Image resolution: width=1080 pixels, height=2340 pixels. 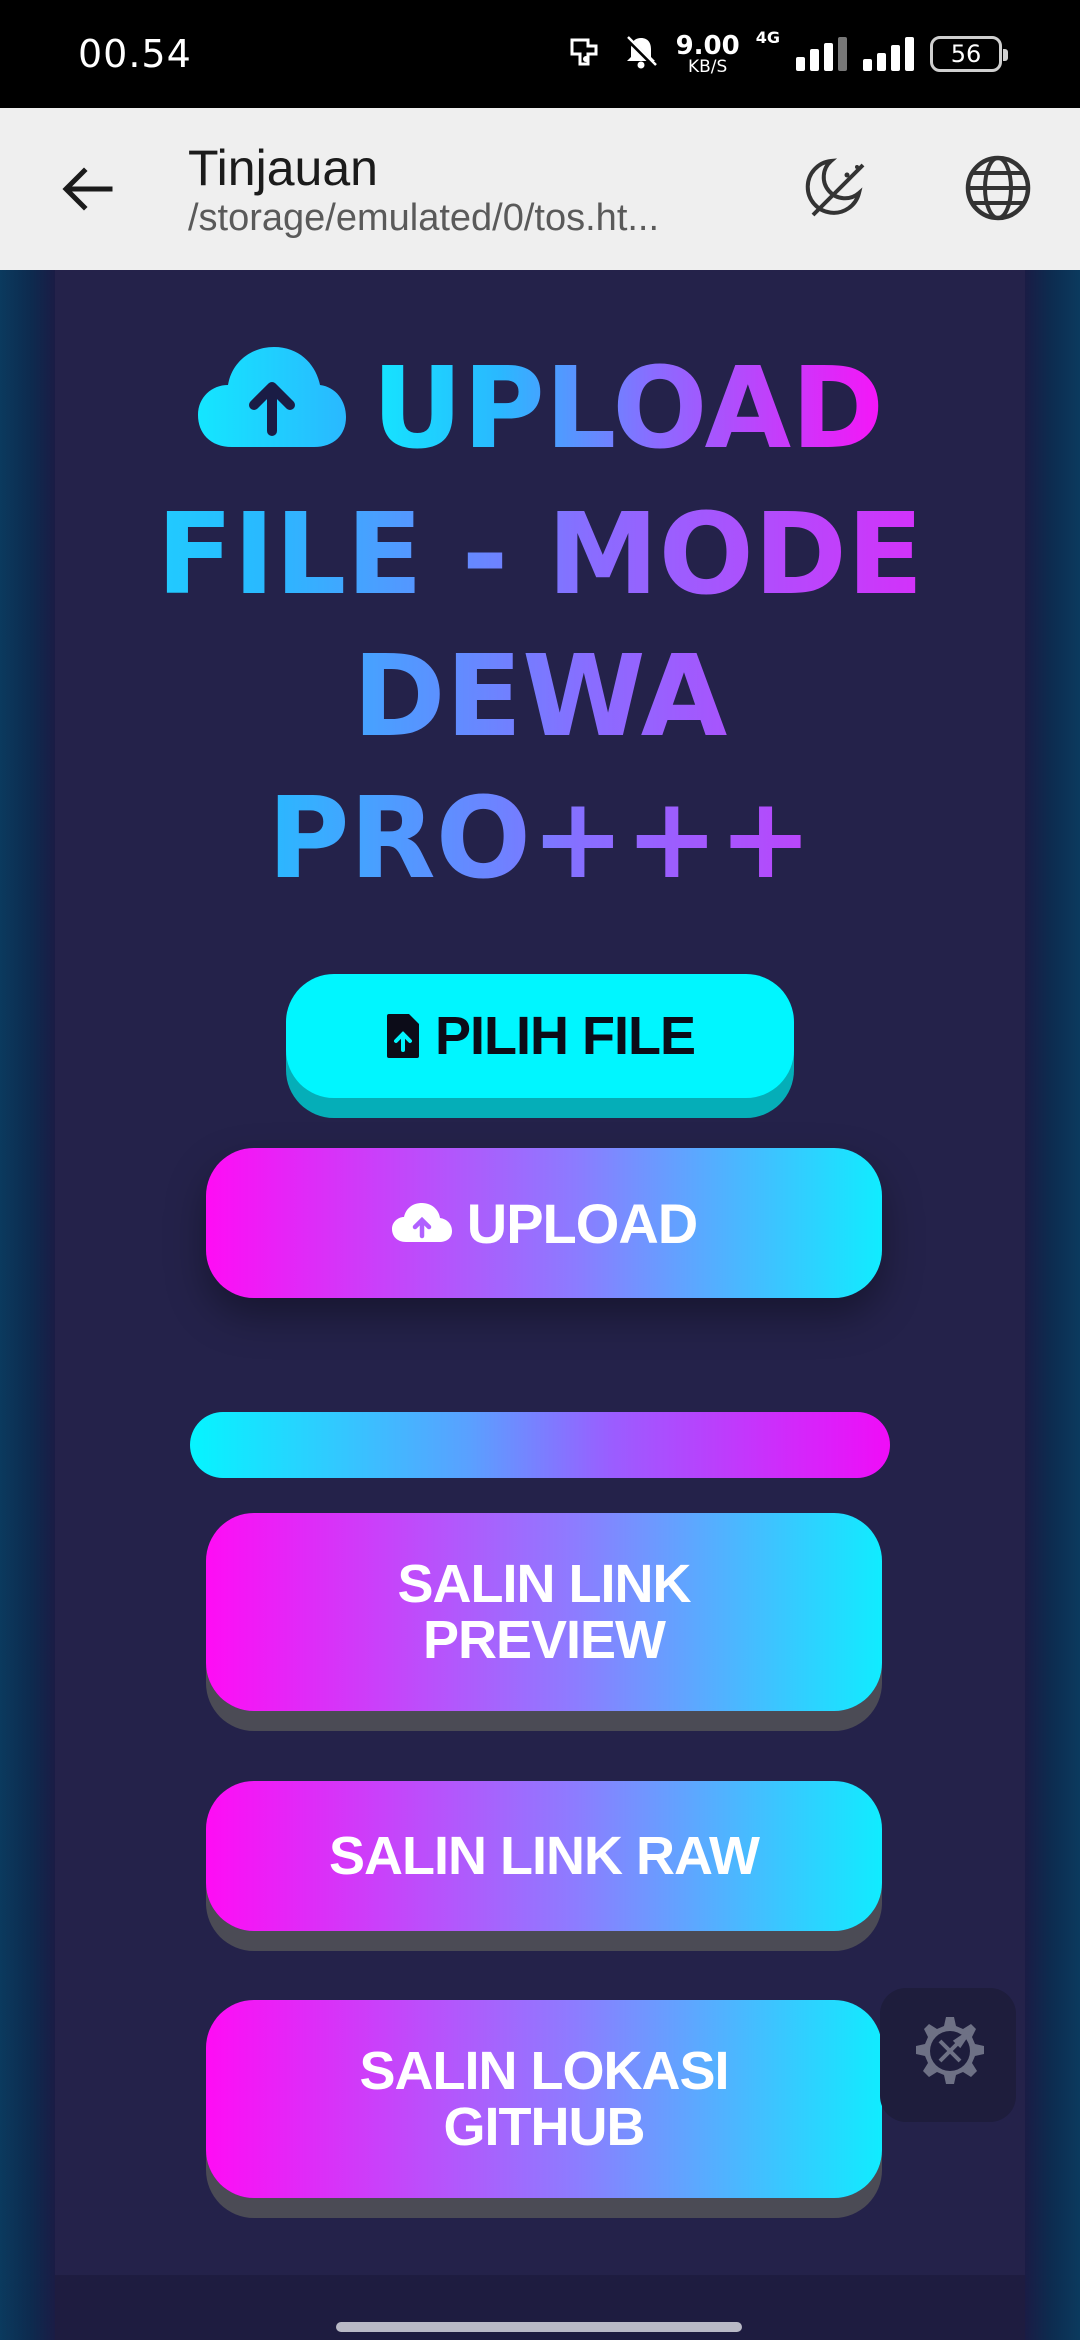 What do you see at coordinates (539, 2327) in the screenshot?
I see `home-indicator` at bounding box center [539, 2327].